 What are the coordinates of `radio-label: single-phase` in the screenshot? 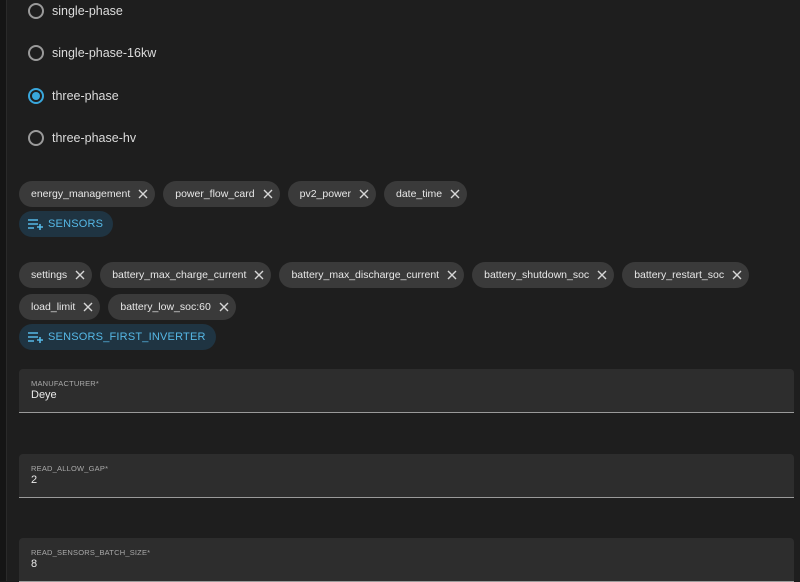 It's located at (87, 11).